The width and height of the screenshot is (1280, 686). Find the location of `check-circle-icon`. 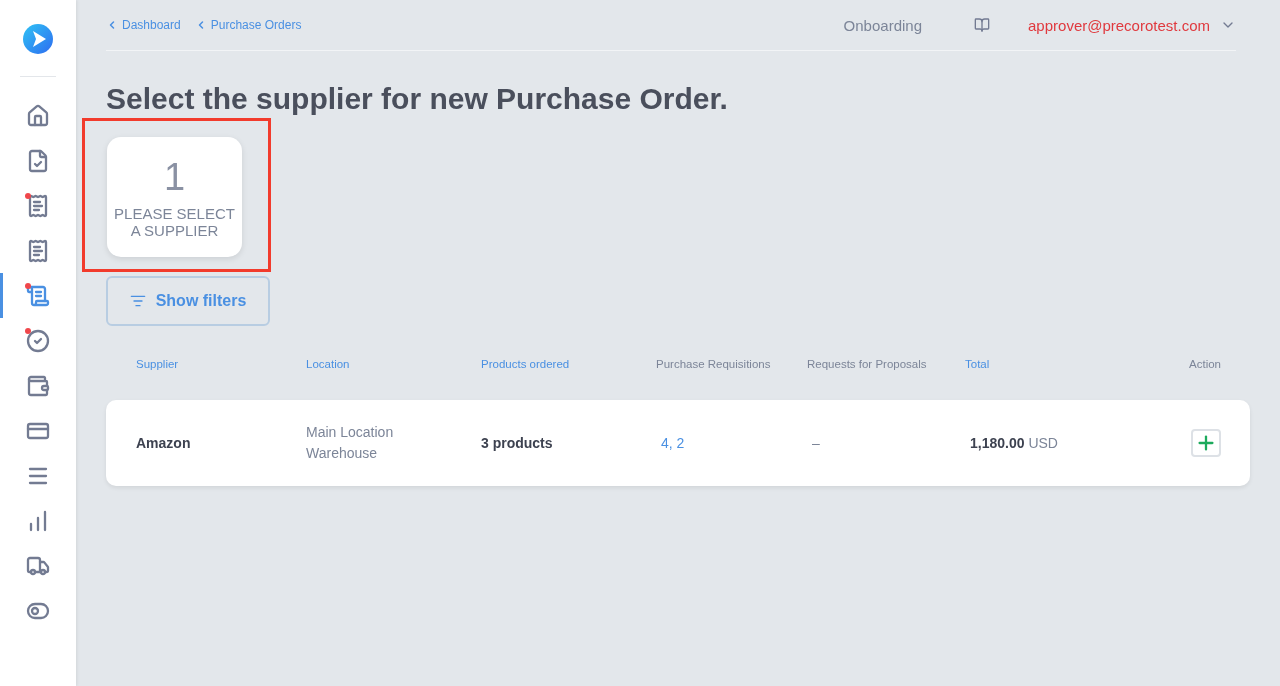

check-circle-icon is located at coordinates (38, 340).